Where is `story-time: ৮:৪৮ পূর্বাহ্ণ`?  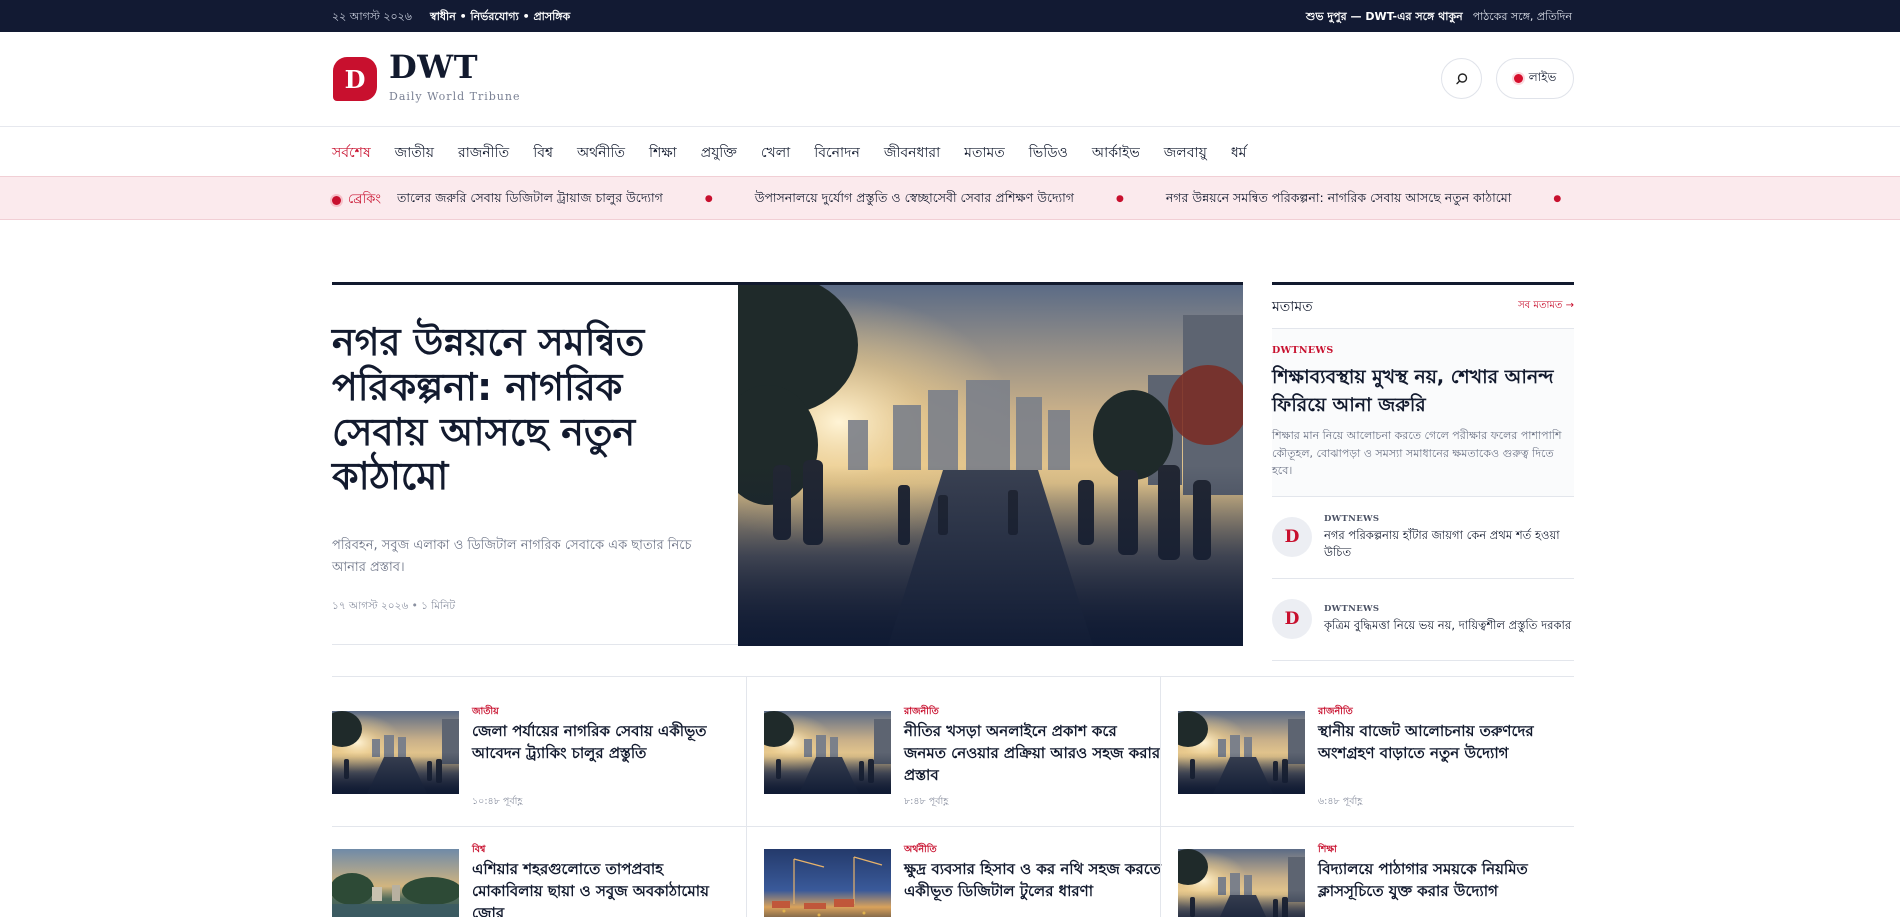
story-time: ৮:৪৮ পূর্বাহ্ণ is located at coordinates (926, 801).